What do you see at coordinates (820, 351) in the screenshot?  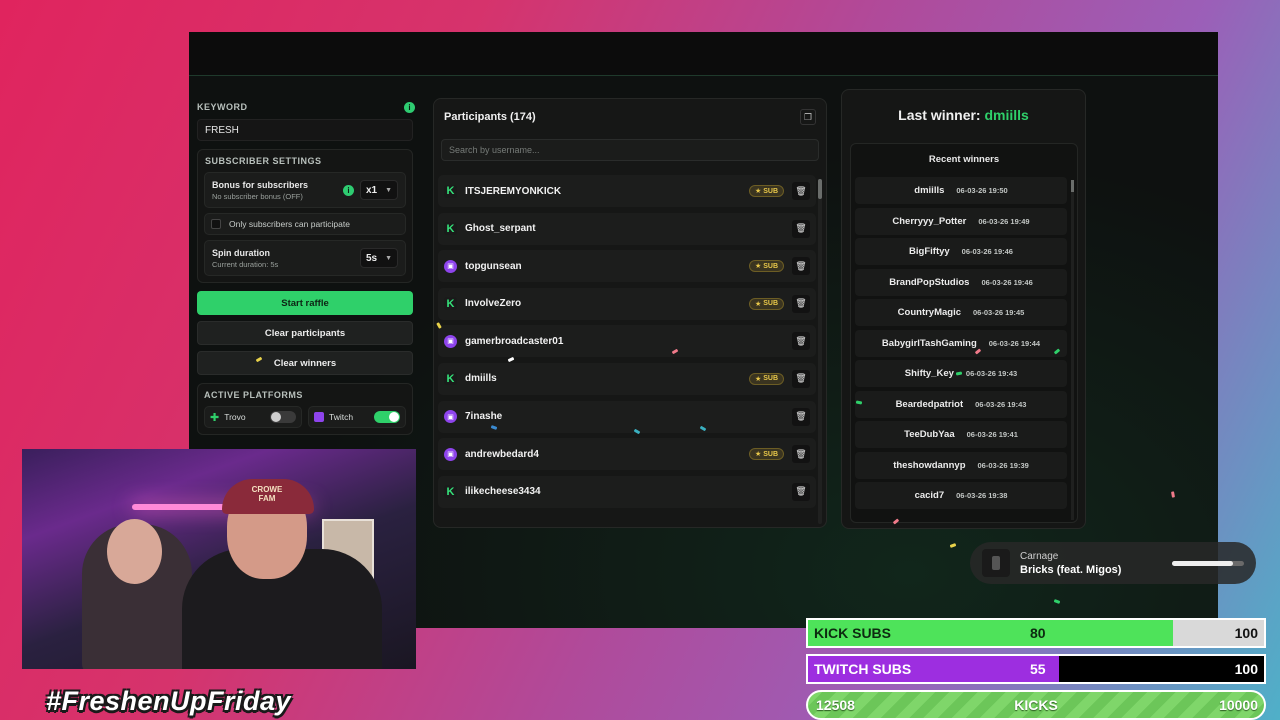 I see `participants-scrollbar` at bounding box center [820, 351].